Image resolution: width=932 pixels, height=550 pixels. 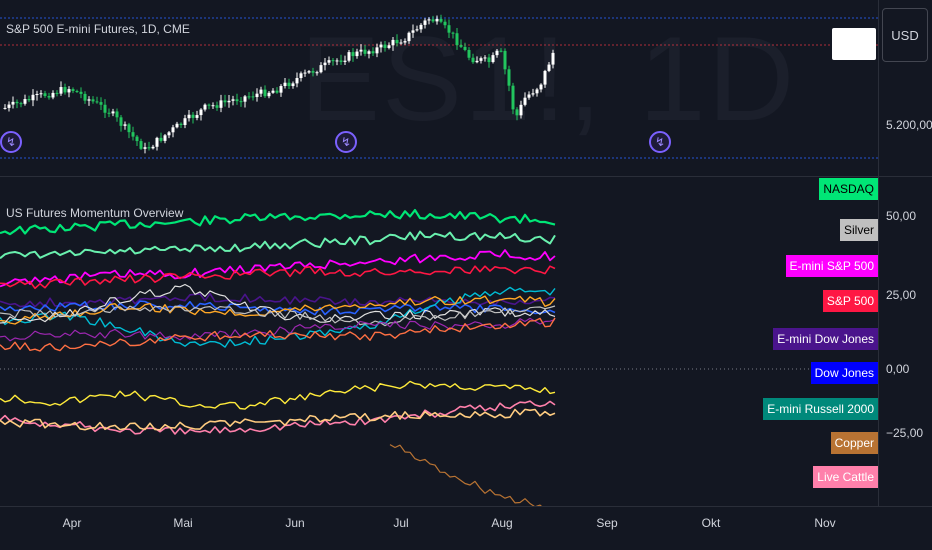 What do you see at coordinates (825, 339) in the screenshot?
I see `legend-emini-dow: E-mini Dow Jones` at bounding box center [825, 339].